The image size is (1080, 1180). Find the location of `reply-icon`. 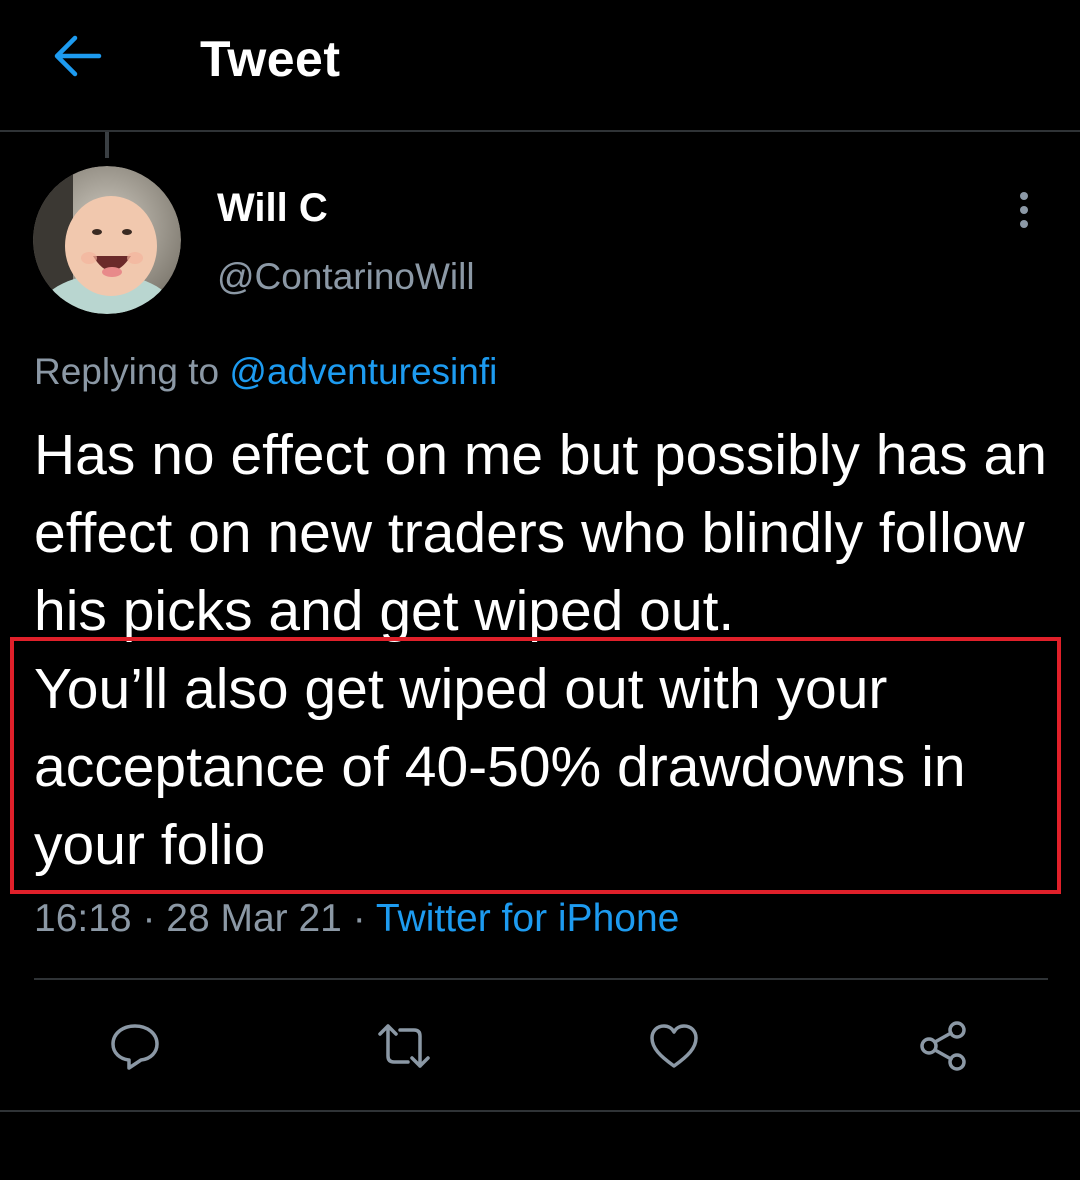

reply-icon is located at coordinates (135, 1047).